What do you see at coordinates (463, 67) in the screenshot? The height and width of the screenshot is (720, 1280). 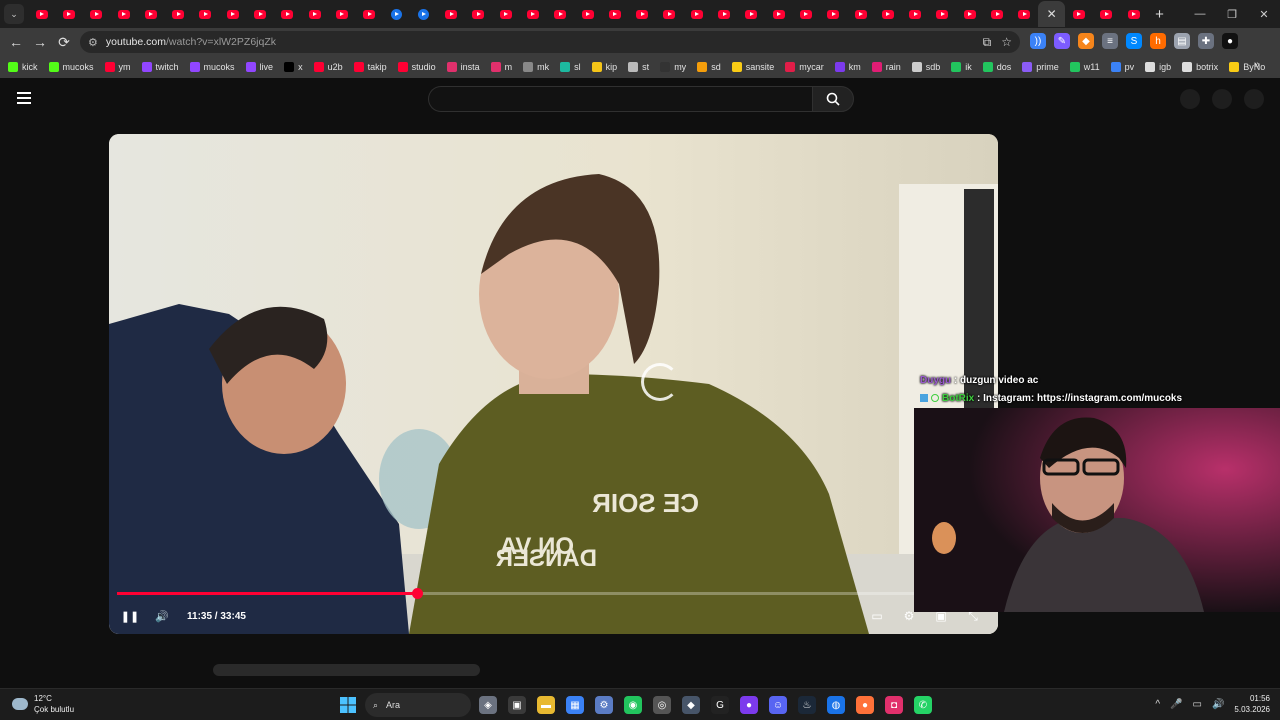 I see `bookmark-item: insta` at bounding box center [463, 67].